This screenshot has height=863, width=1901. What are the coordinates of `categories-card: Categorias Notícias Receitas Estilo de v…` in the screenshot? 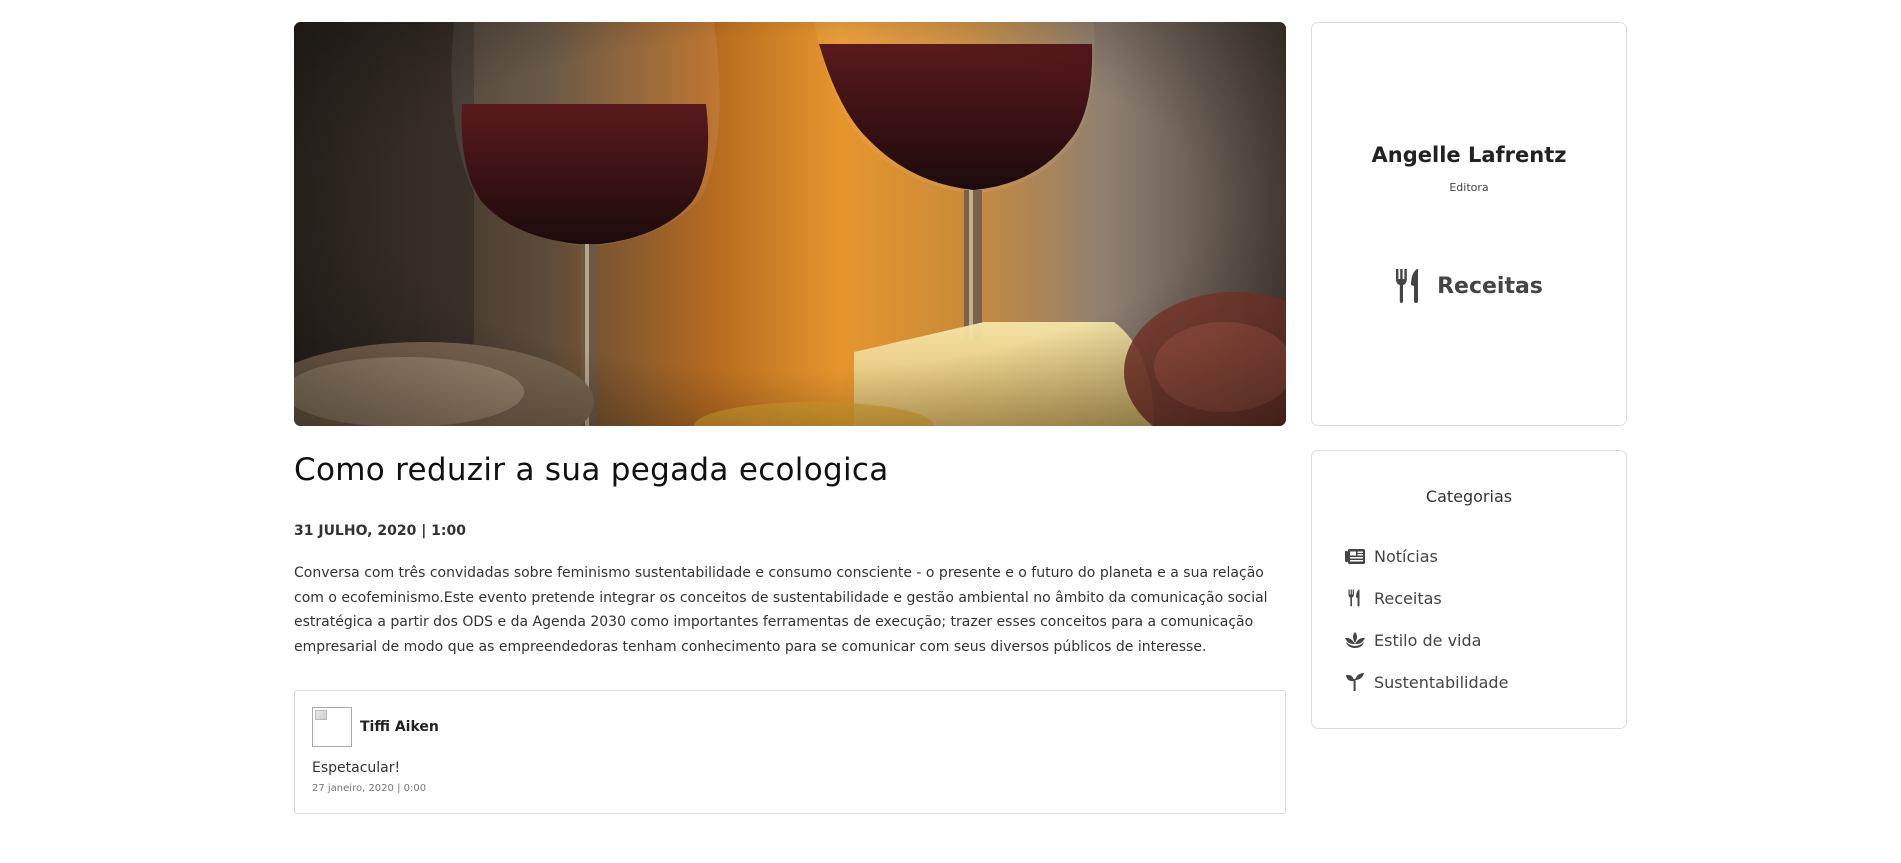 It's located at (1469, 589).